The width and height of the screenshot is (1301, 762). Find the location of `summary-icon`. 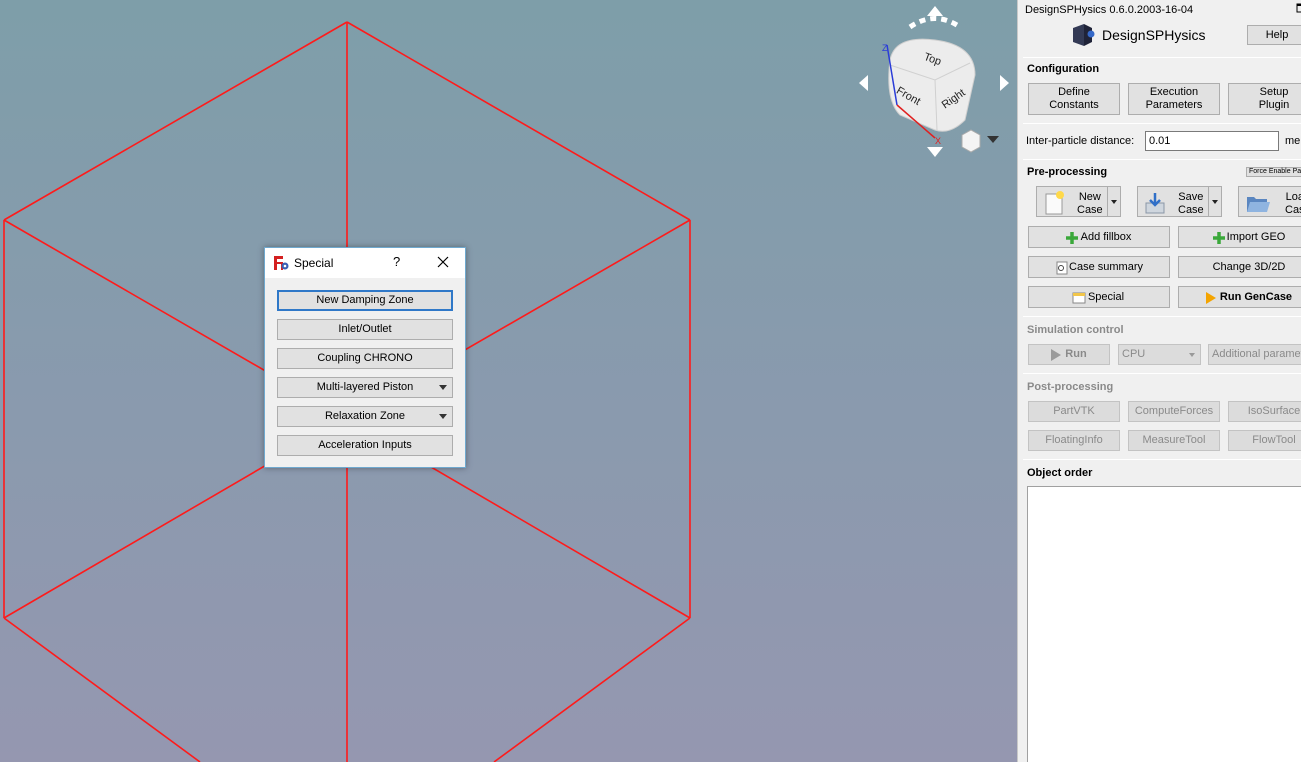

summary-icon is located at coordinates (1062, 268).